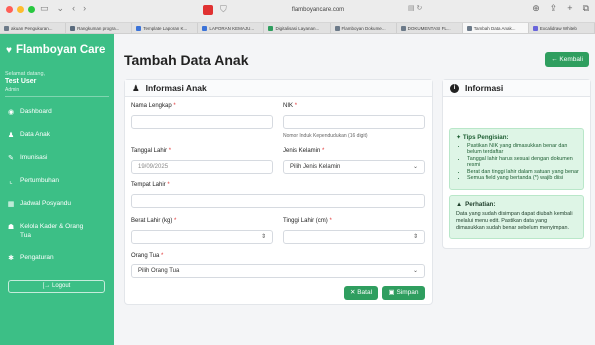  What do you see at coordinates (57, 119) in the screenshot?
I see `sidebar-item-dashboard: ◉ Dashboard` at bounding box center [57, 119].